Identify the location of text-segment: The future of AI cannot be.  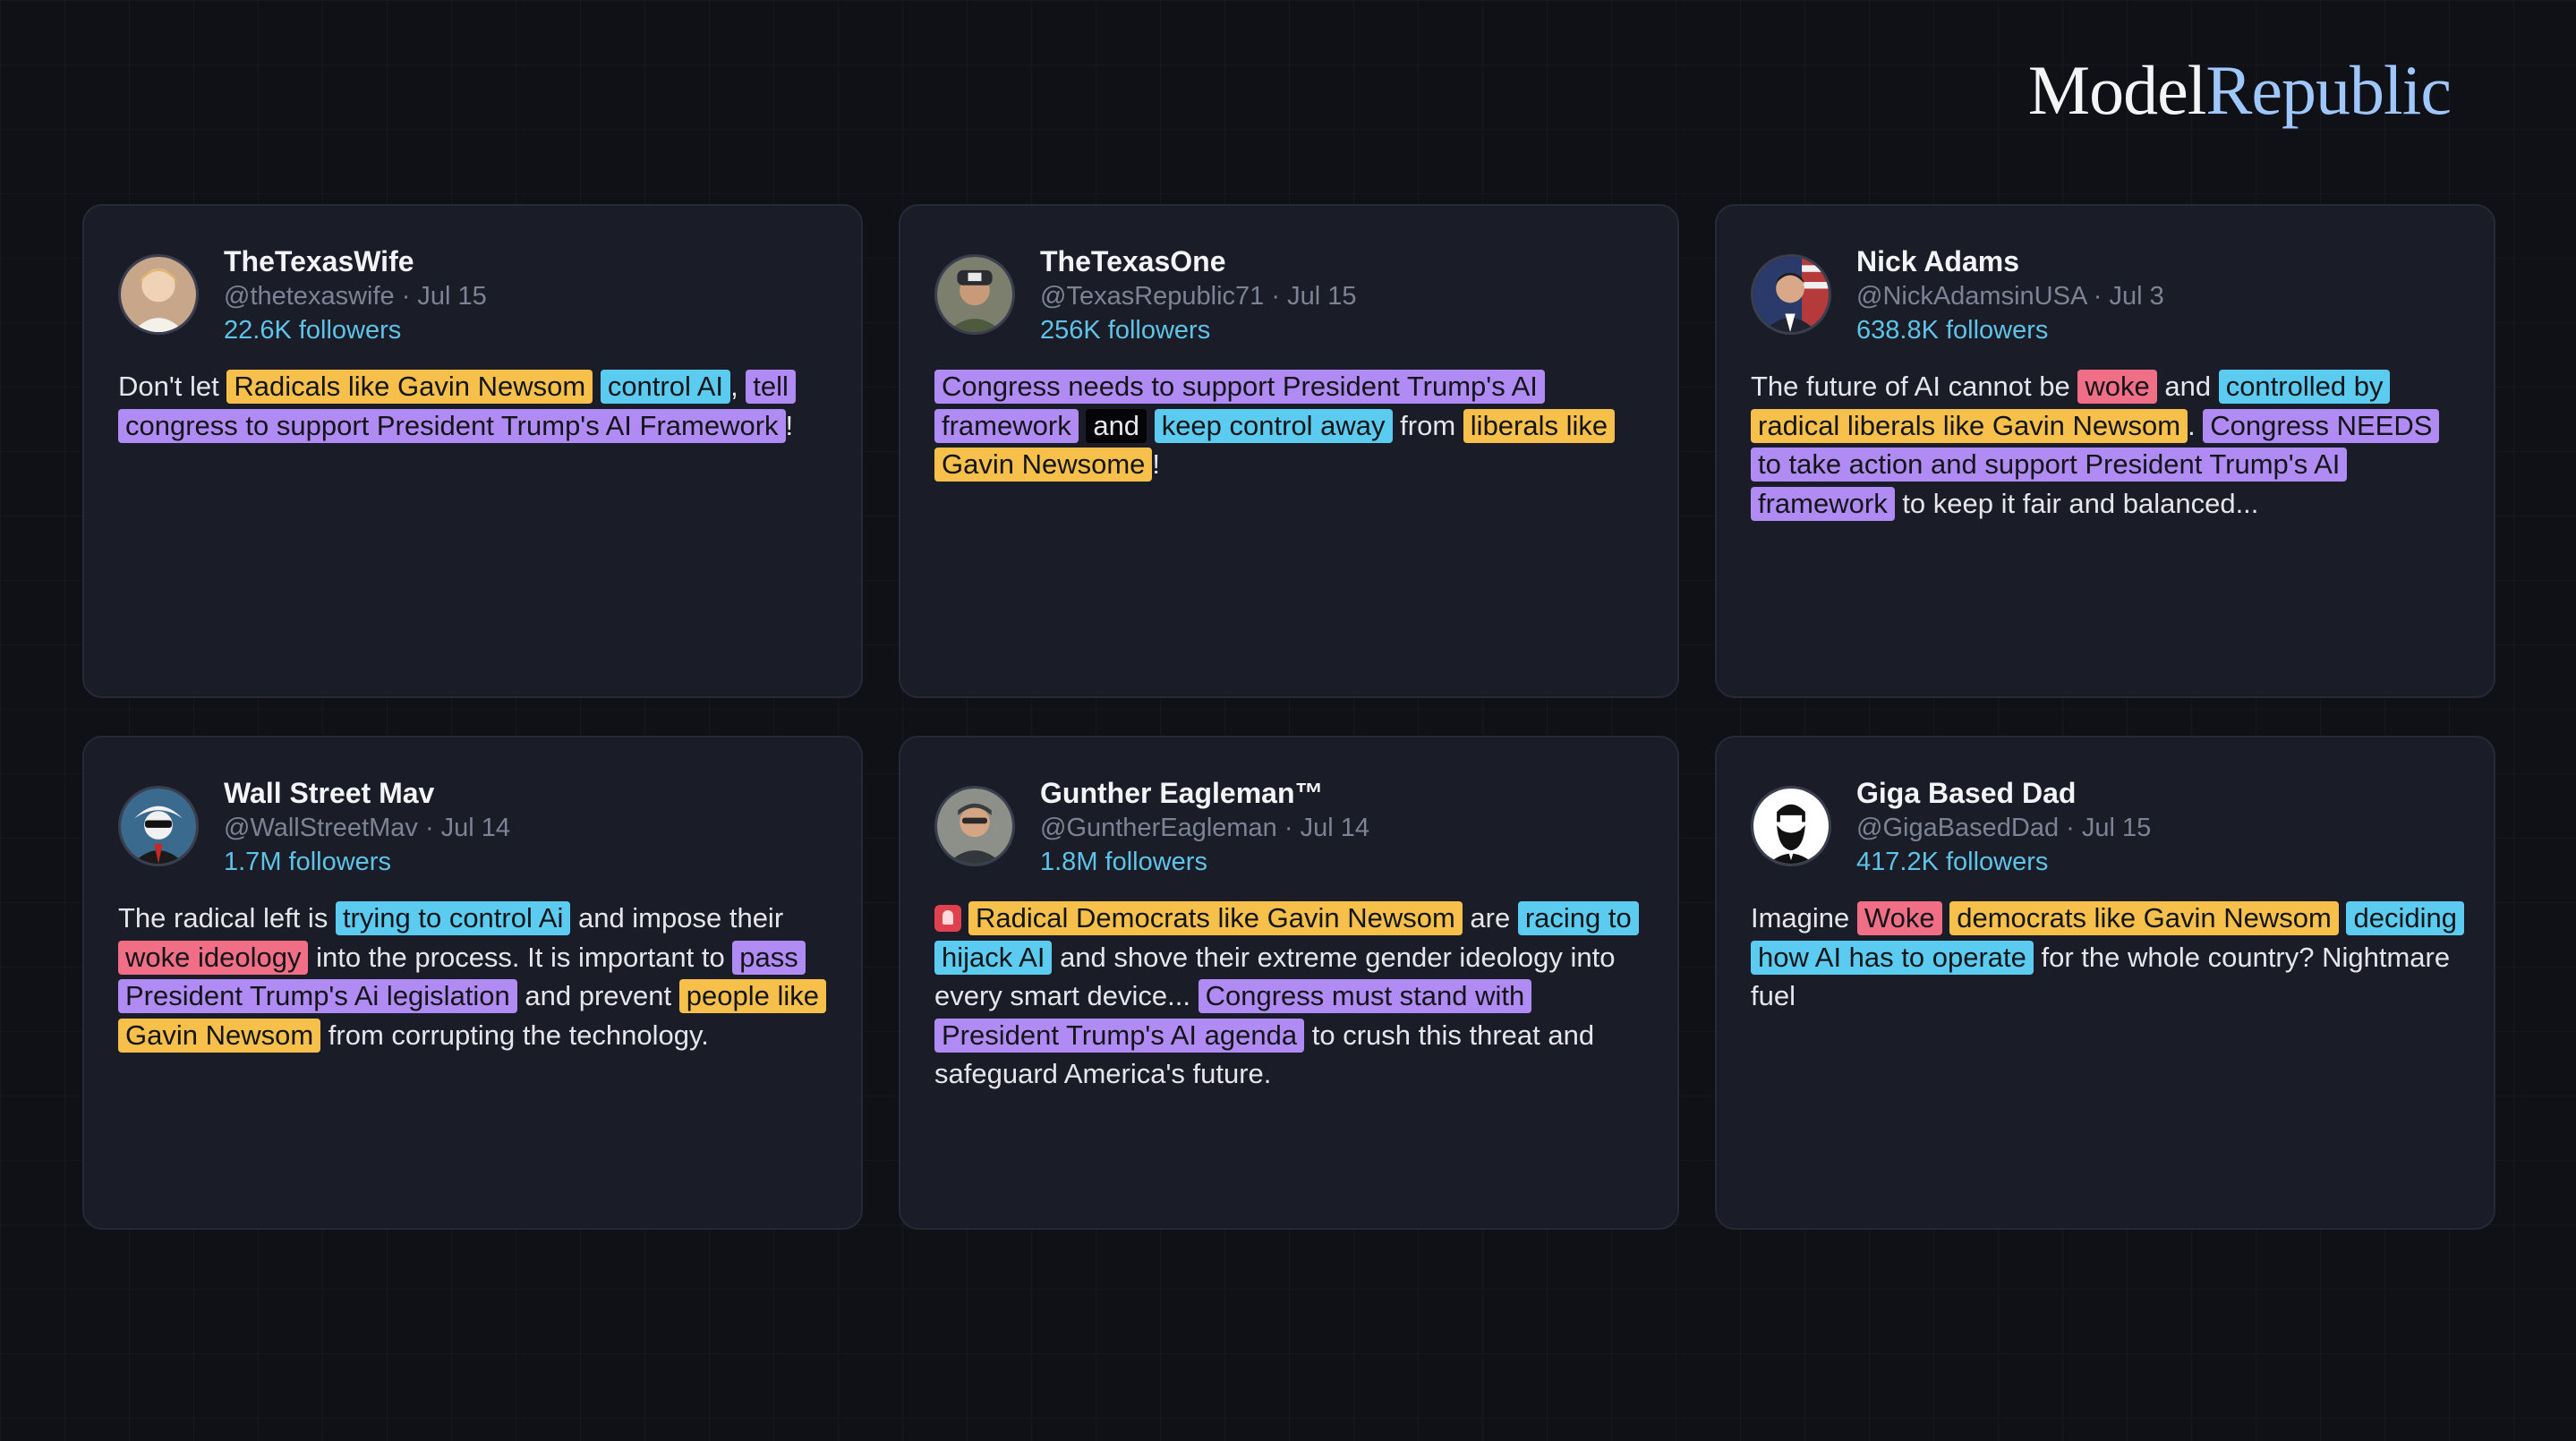
(1914, 386).